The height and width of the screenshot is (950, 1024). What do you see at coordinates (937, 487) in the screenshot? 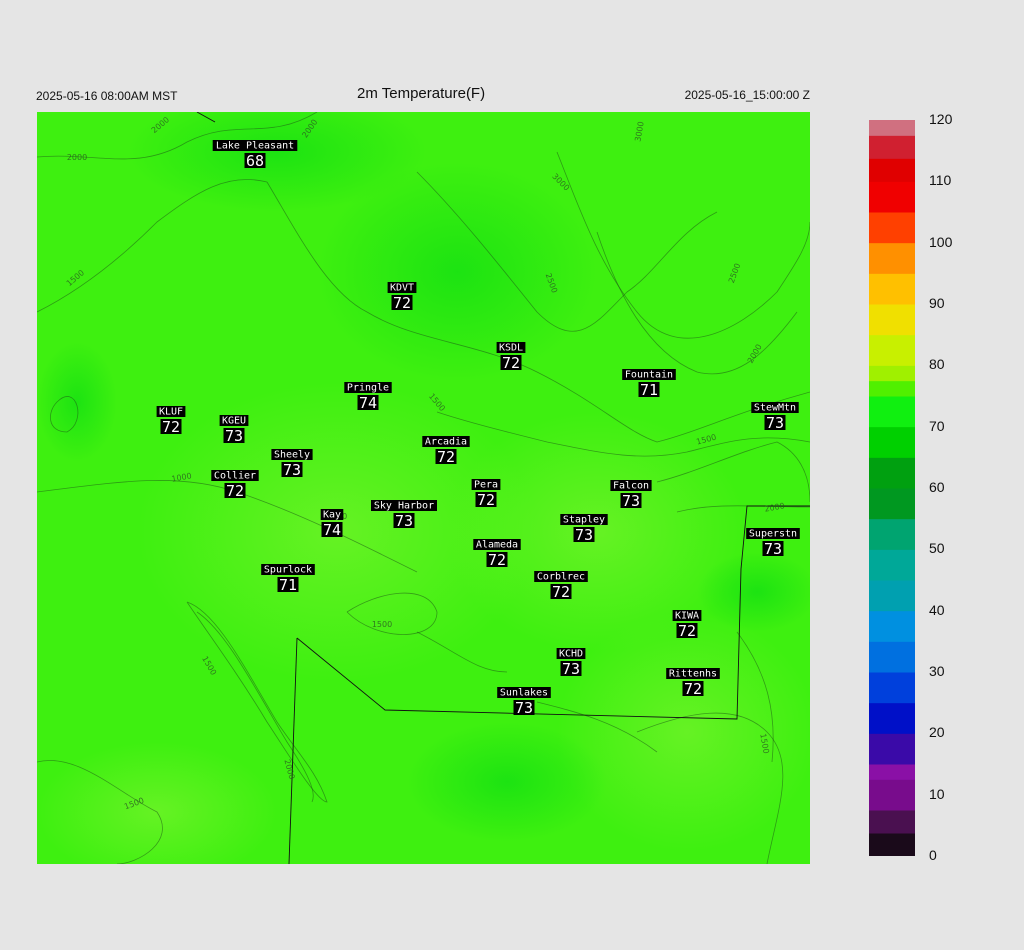
I see `colorbar-tick-label: 60` at bounding box center [937, 487].